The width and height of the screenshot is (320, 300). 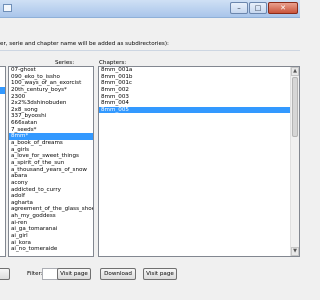 What do you see at coordinates (199, 97) in the screenshot?
I see `list-item: 8mm_003` at bounding box center [199, 97].